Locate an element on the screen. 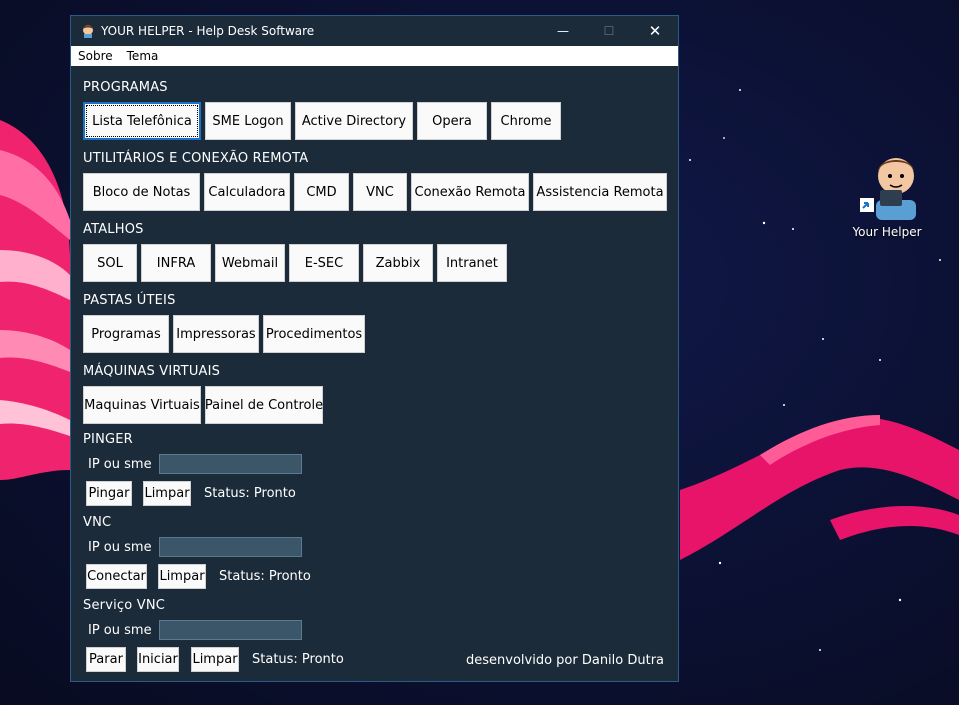 The image size is (959, 705). servico-vnc-status: Status: Pronto is located at coordinates (298, 659).